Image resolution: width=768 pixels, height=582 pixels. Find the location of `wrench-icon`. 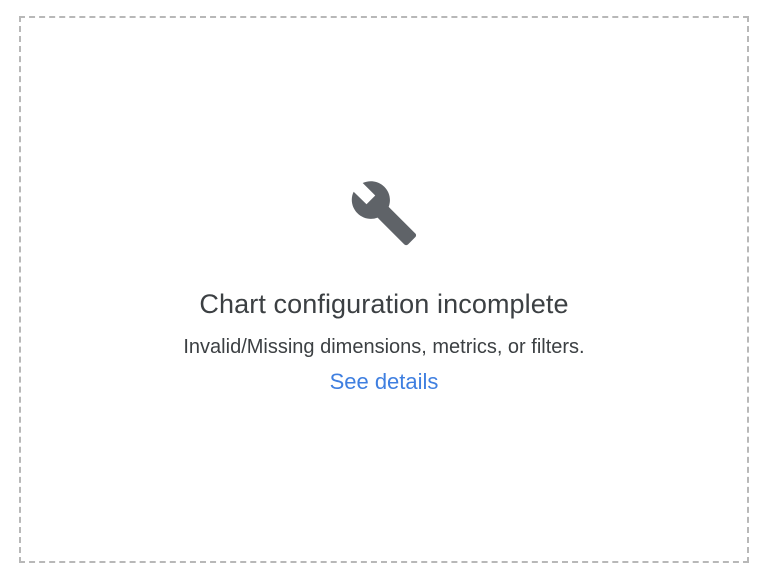

wrench-icon is located at coordinates (384, 213).